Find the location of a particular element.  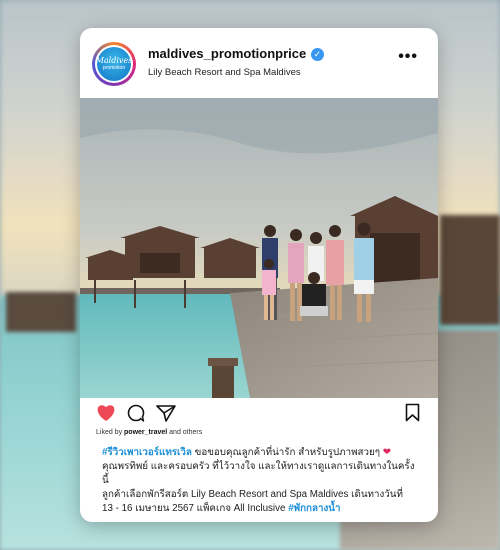

avatar-logo-subtext: promotion is located at coordinates (114, 68).